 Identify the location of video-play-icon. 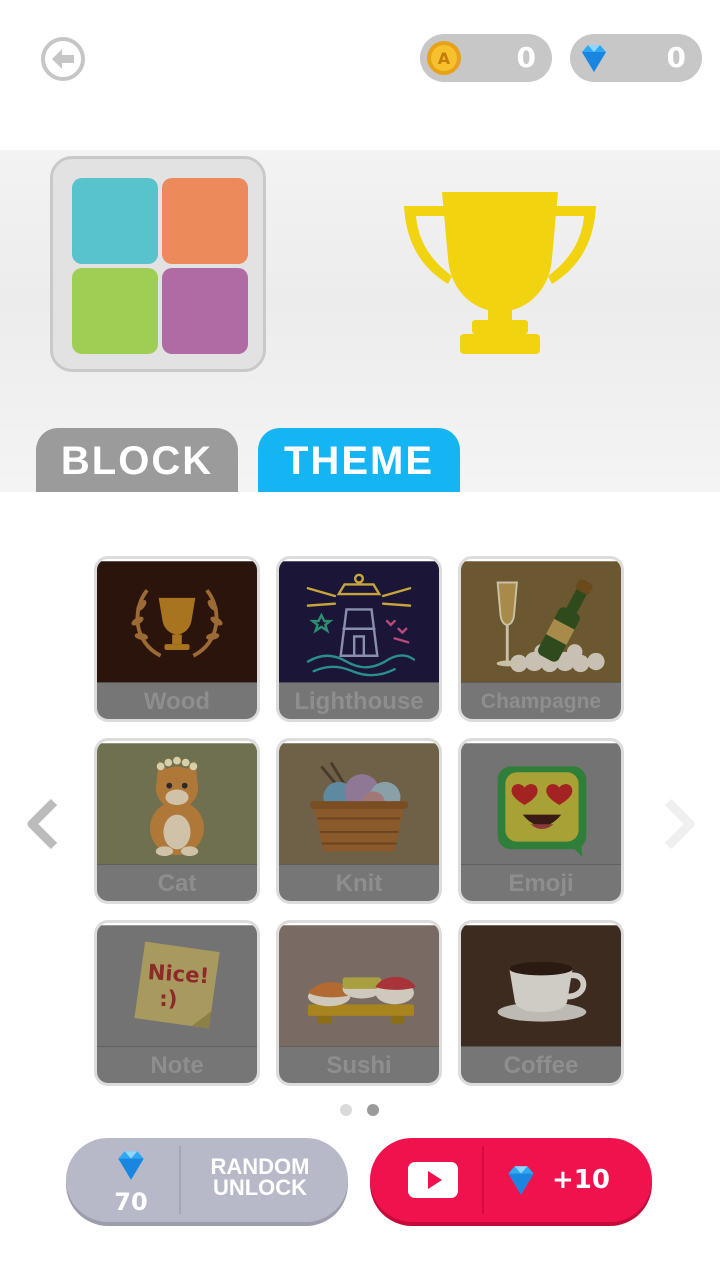
(433, 1180).